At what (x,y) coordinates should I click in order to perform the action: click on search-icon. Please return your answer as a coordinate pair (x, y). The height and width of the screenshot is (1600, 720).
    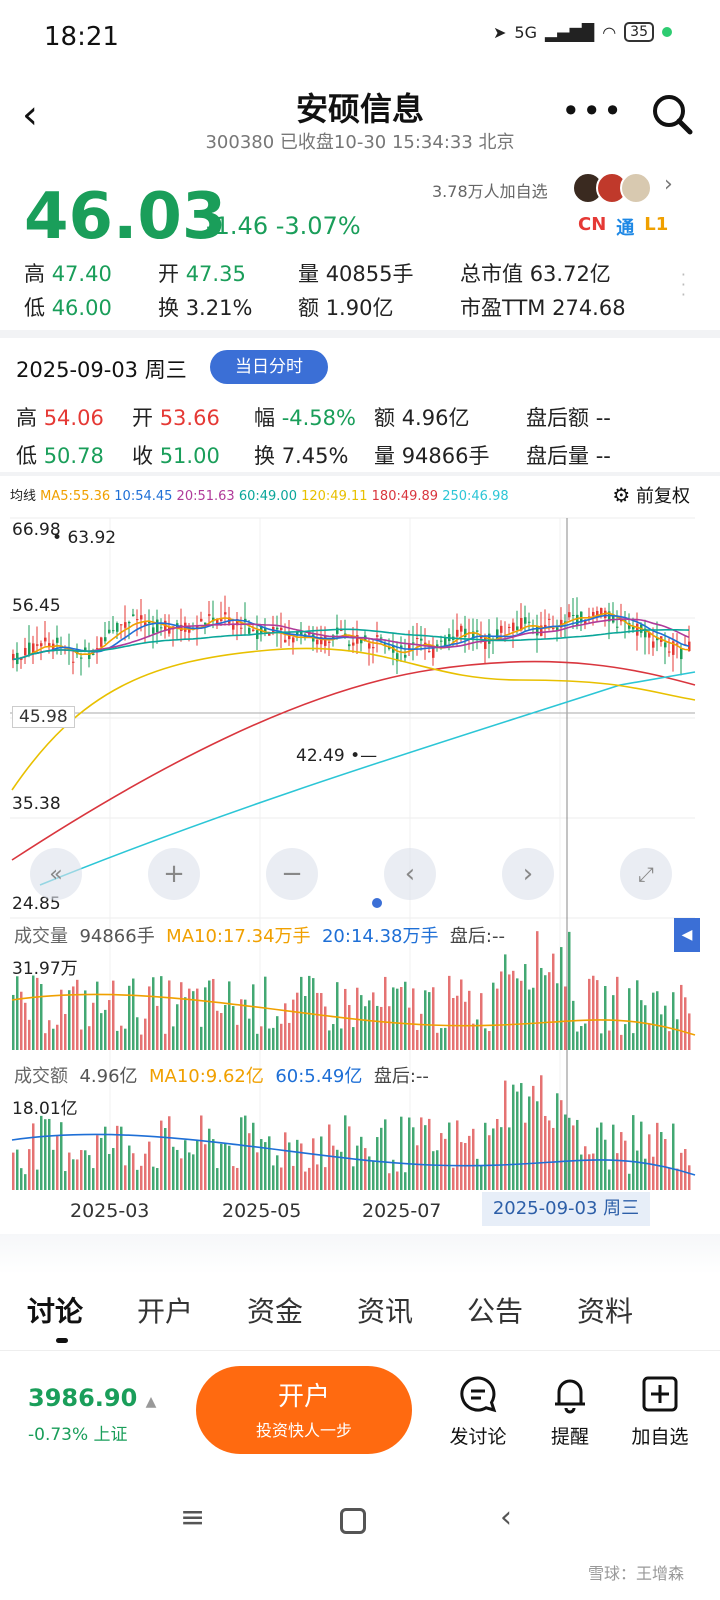
    Looking at the image, I should click on (672, 114).